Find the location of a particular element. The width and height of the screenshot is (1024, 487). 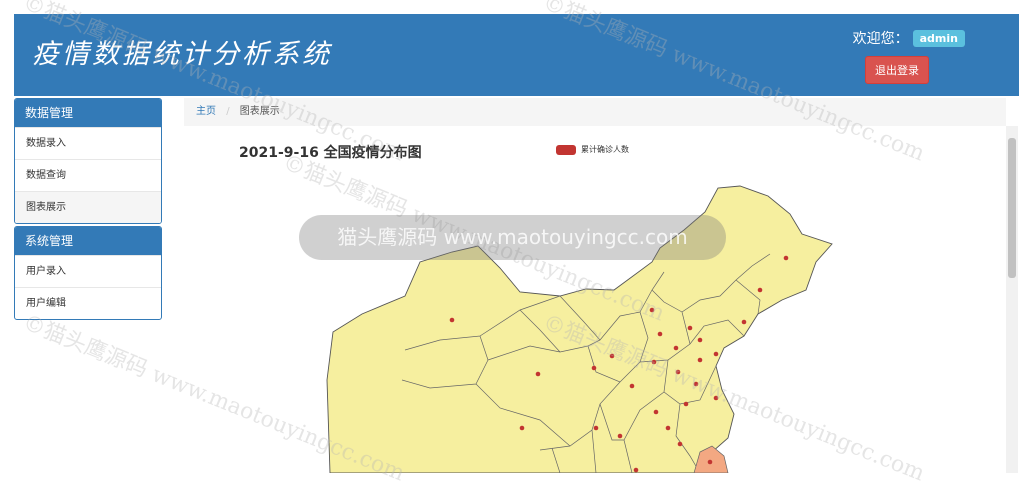

scrollbar-thumb is located at coordinates (1012, 208).